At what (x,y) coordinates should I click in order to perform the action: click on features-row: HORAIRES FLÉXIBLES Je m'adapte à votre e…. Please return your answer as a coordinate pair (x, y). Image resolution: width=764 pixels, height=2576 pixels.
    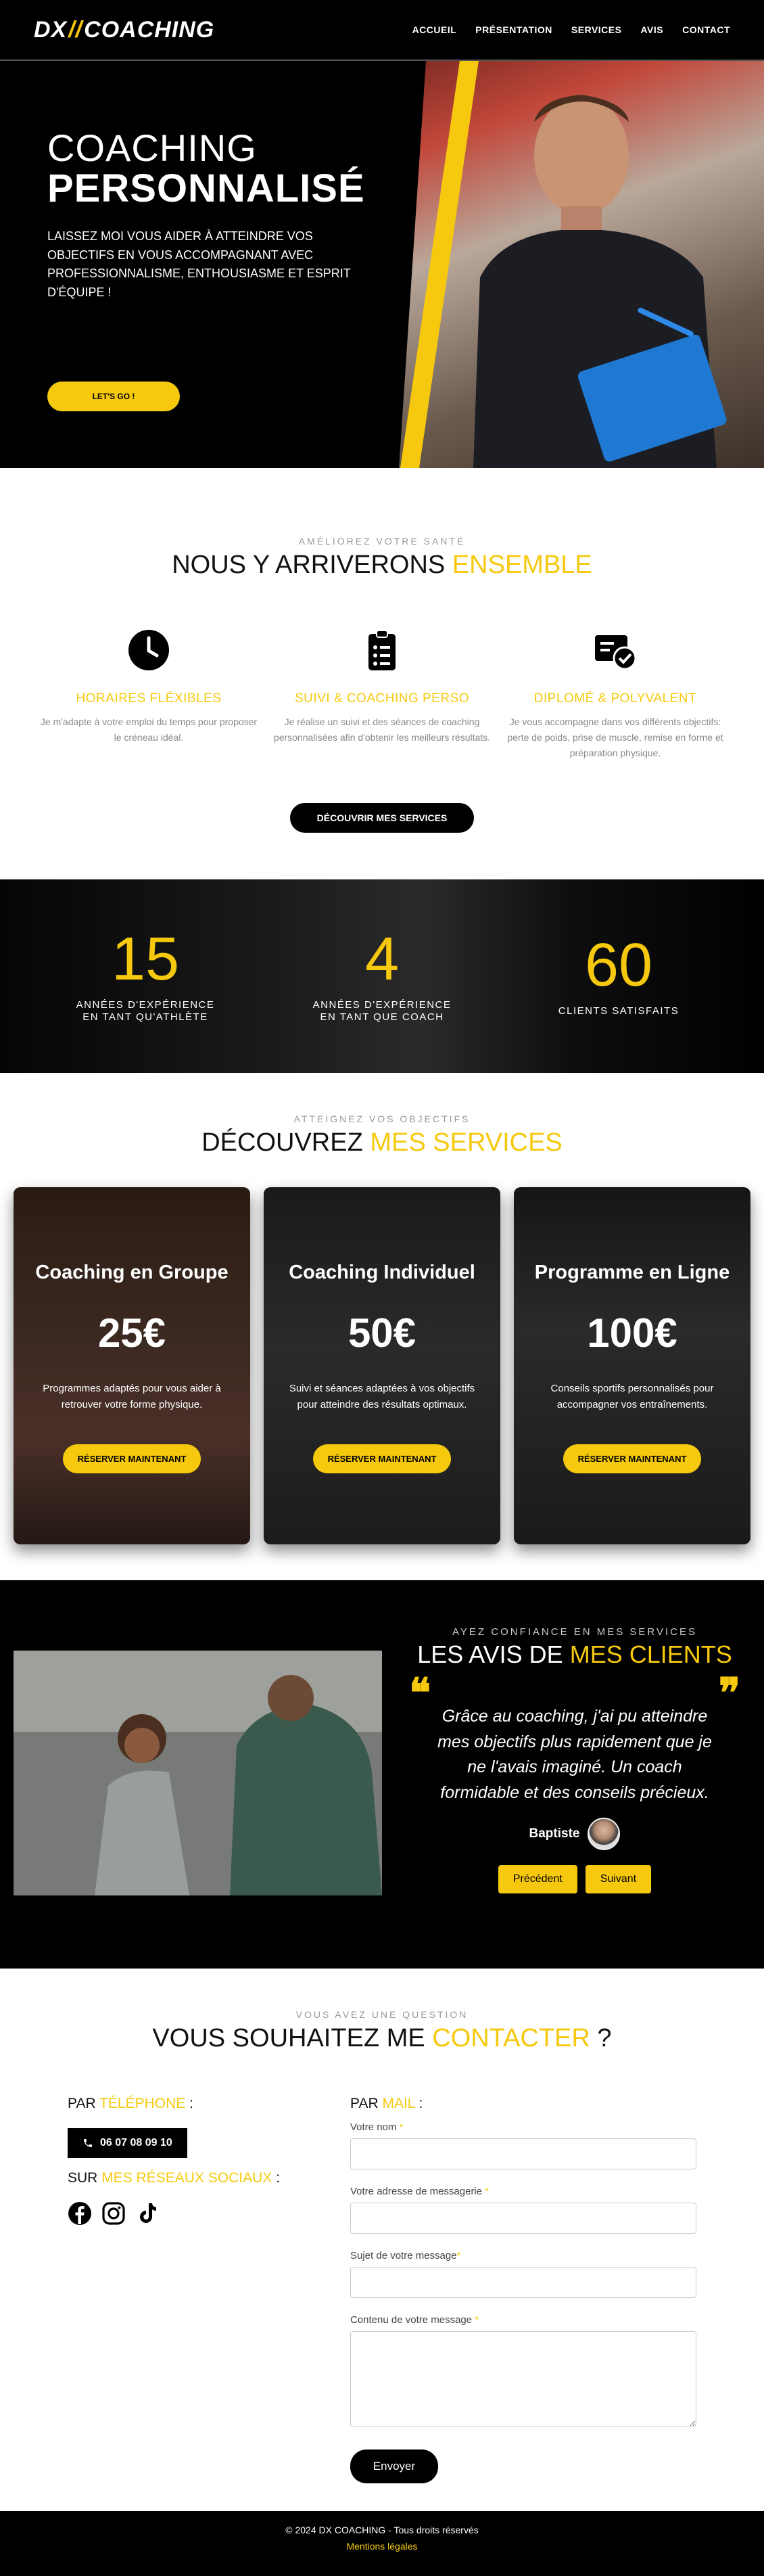
    Looking at the image, I should click on (382, 694).